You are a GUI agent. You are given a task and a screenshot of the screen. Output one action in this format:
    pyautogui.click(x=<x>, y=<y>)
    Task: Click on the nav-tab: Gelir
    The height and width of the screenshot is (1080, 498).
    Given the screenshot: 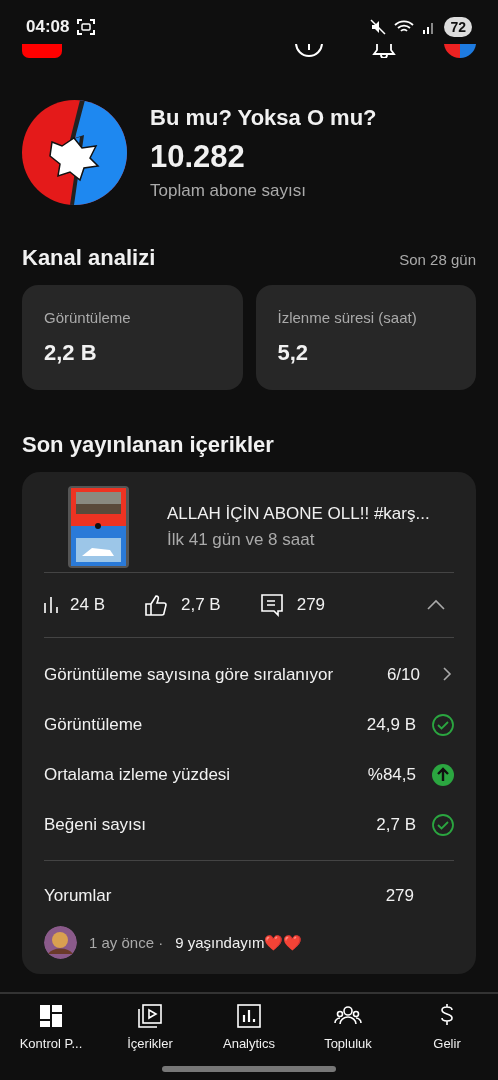 What is the action you would take?
    pyautogui.click(x=447, y=1041)
    